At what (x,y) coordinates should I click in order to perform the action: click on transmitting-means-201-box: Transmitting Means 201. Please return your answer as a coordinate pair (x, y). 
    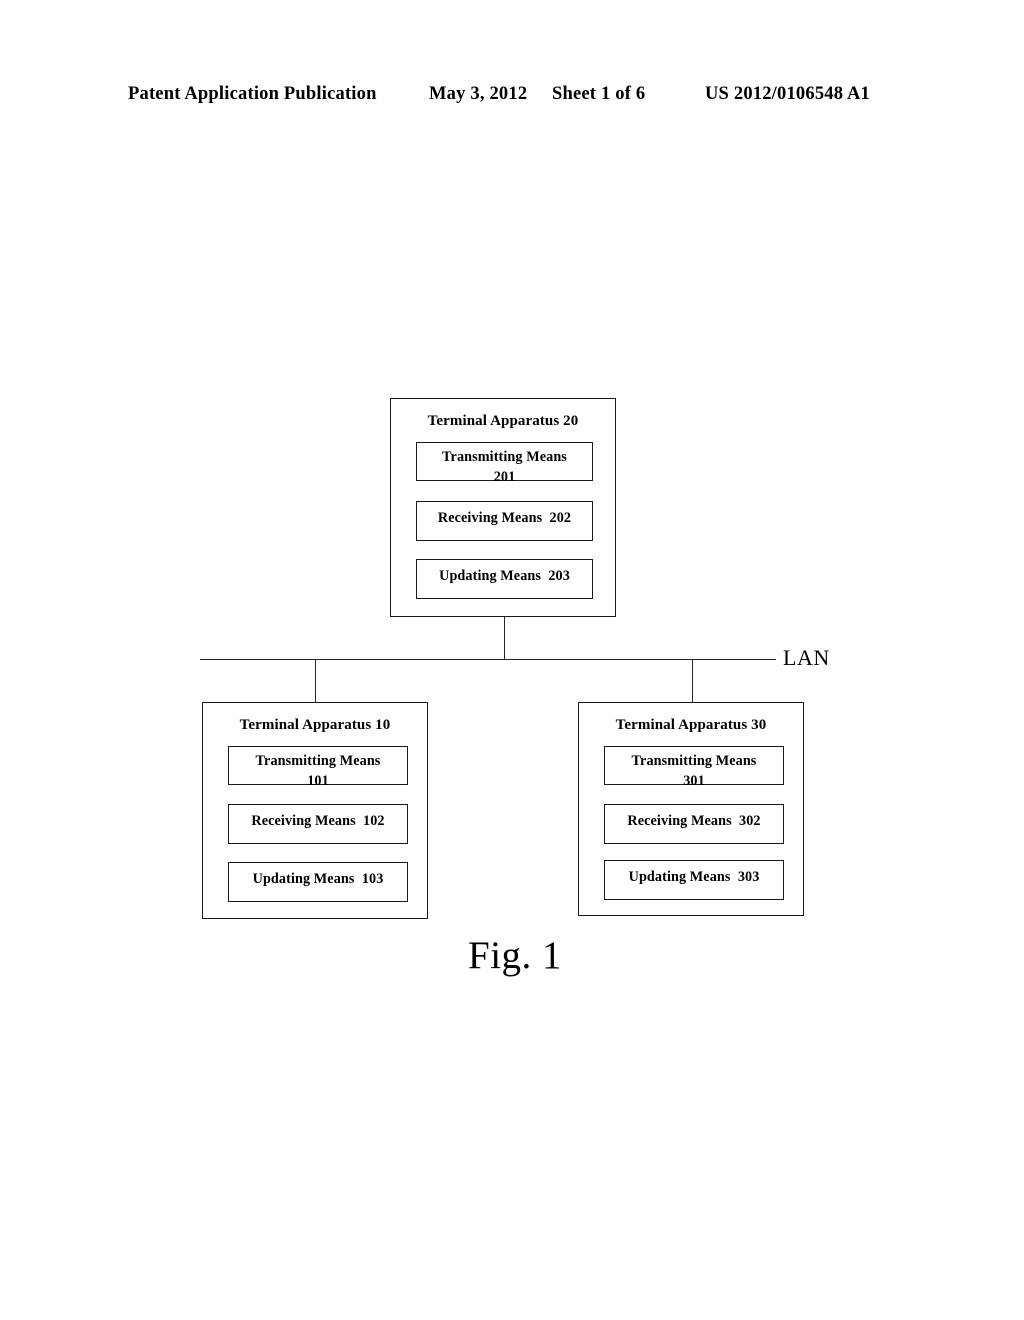
    Looking at the image, I should click on (504, 463).